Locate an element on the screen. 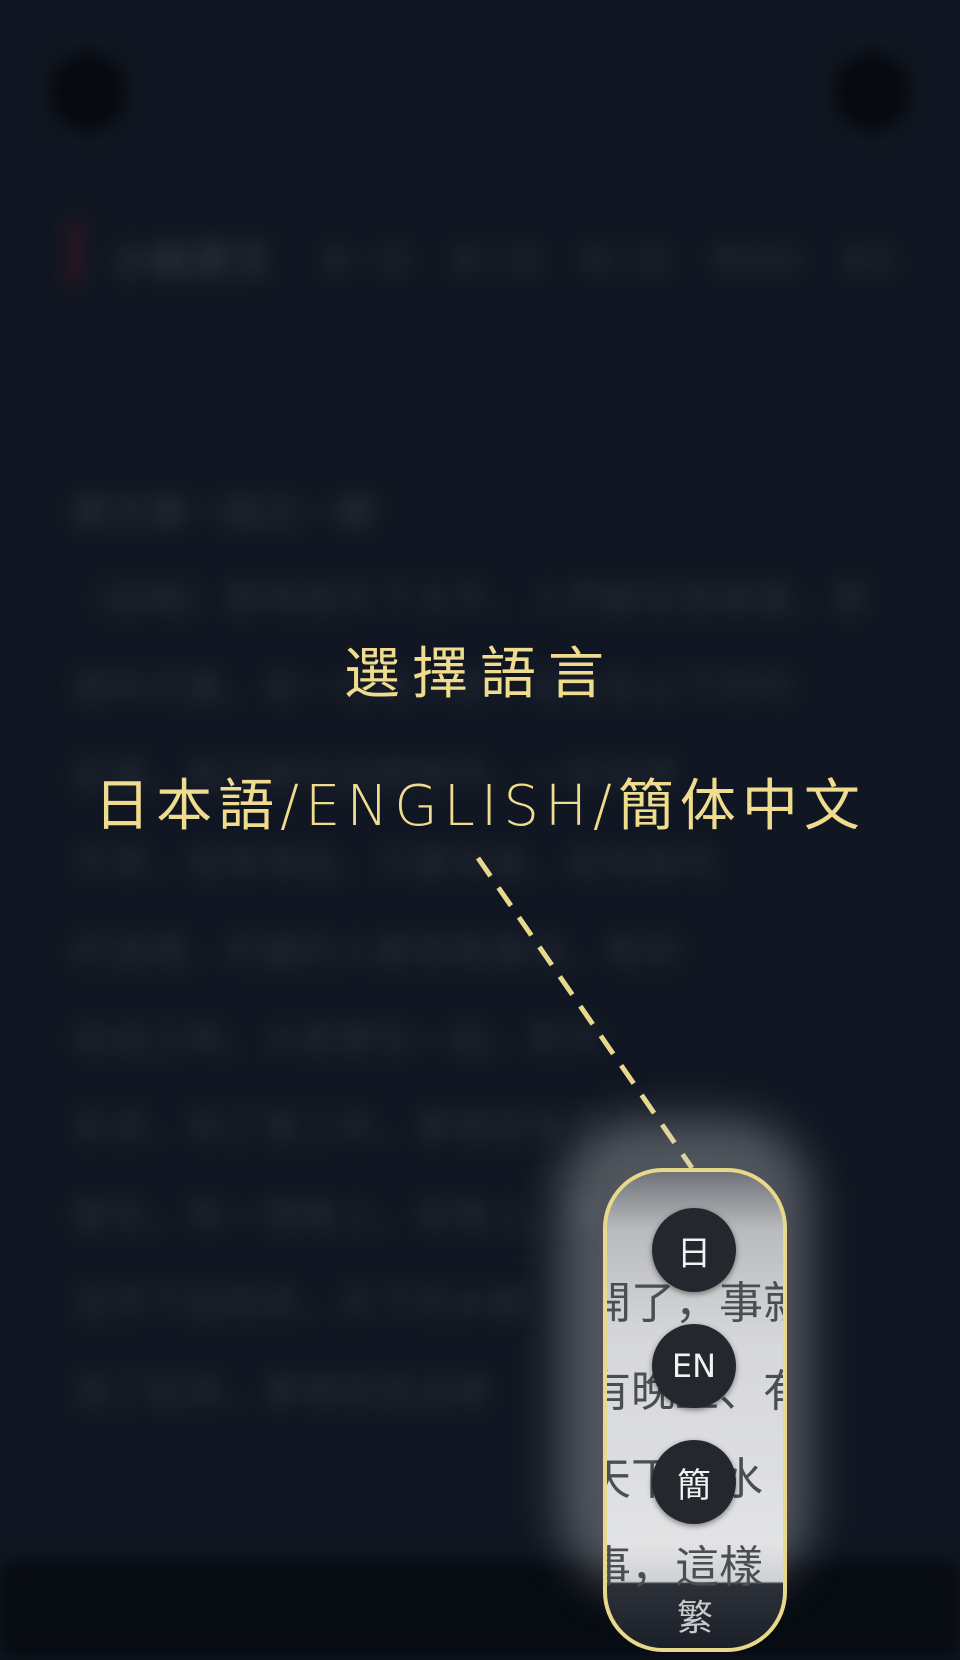 The height and width of the screenshot is (1660, 960). section-title: 小說原文 is located at coordinates (192, 261).